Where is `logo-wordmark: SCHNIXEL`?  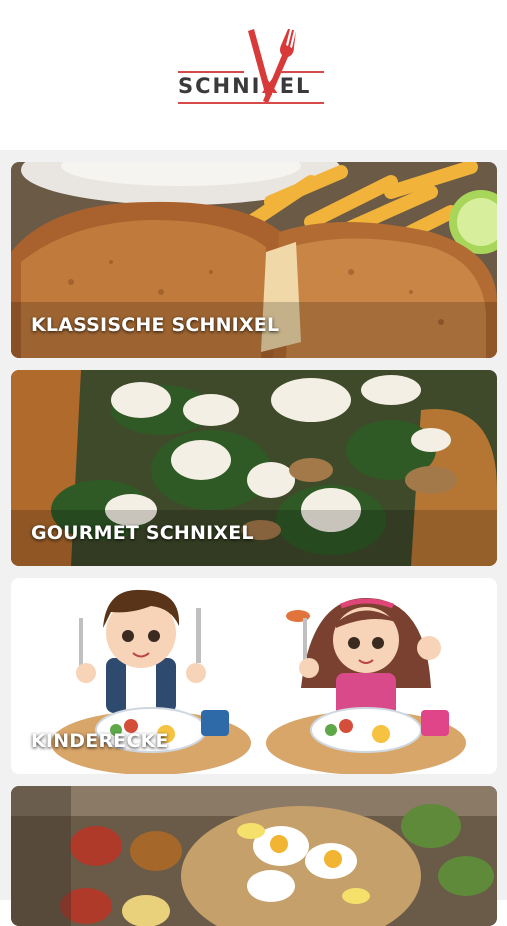
logo-wordmark: SCHNIXEL is located at coordinates (244, 86).